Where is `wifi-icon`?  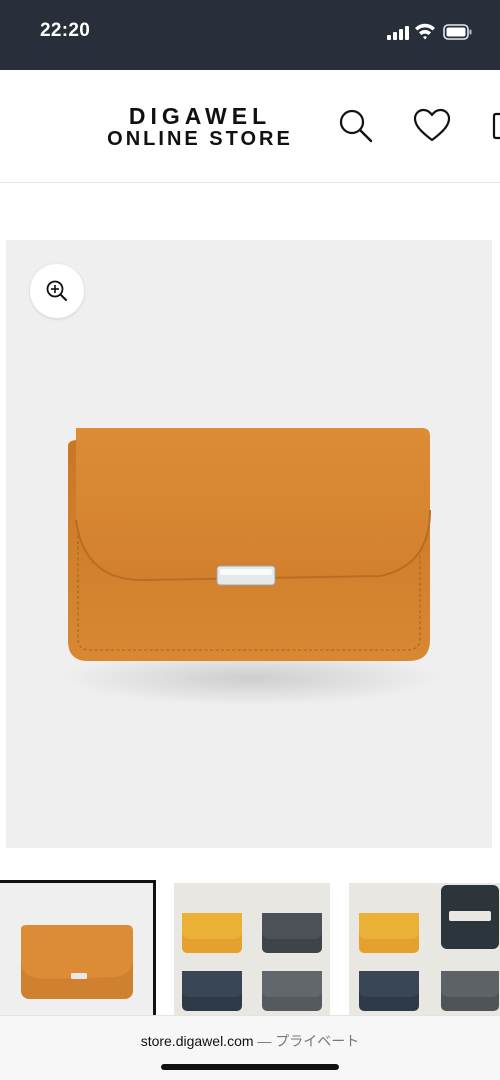
wifi-icon is located at coordinates (425, 31).